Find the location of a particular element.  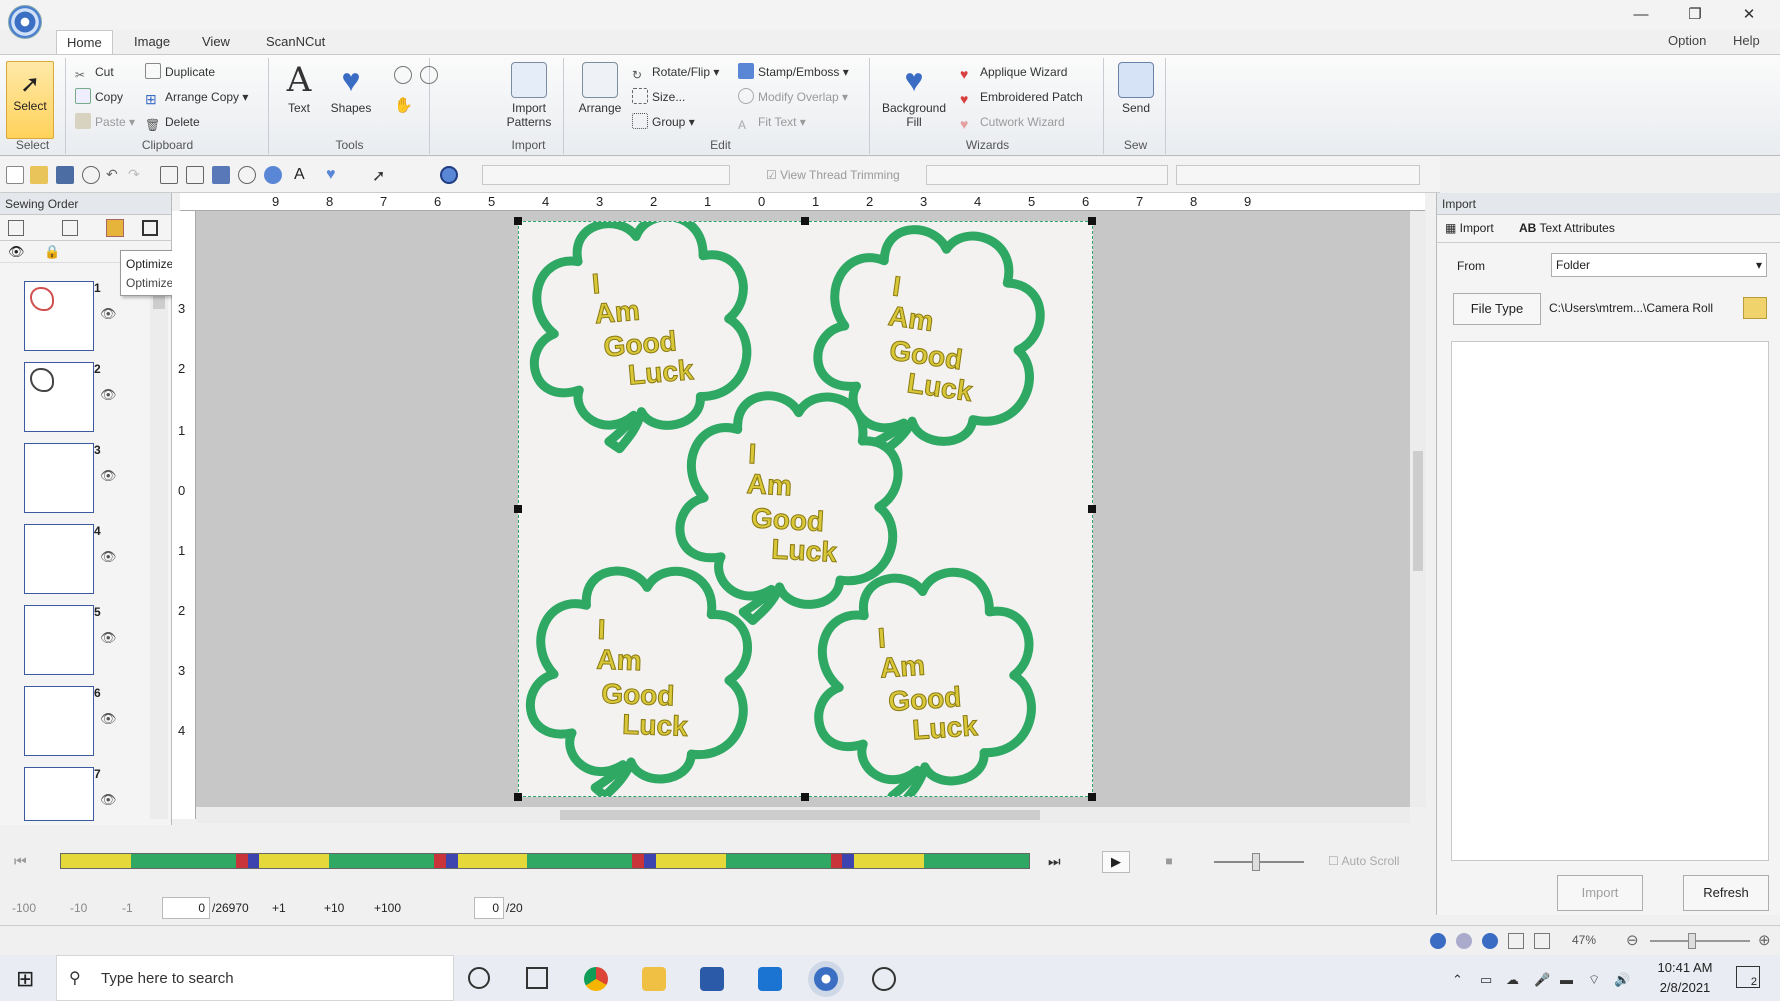

mail-icon is located at coordinates (770, 979).